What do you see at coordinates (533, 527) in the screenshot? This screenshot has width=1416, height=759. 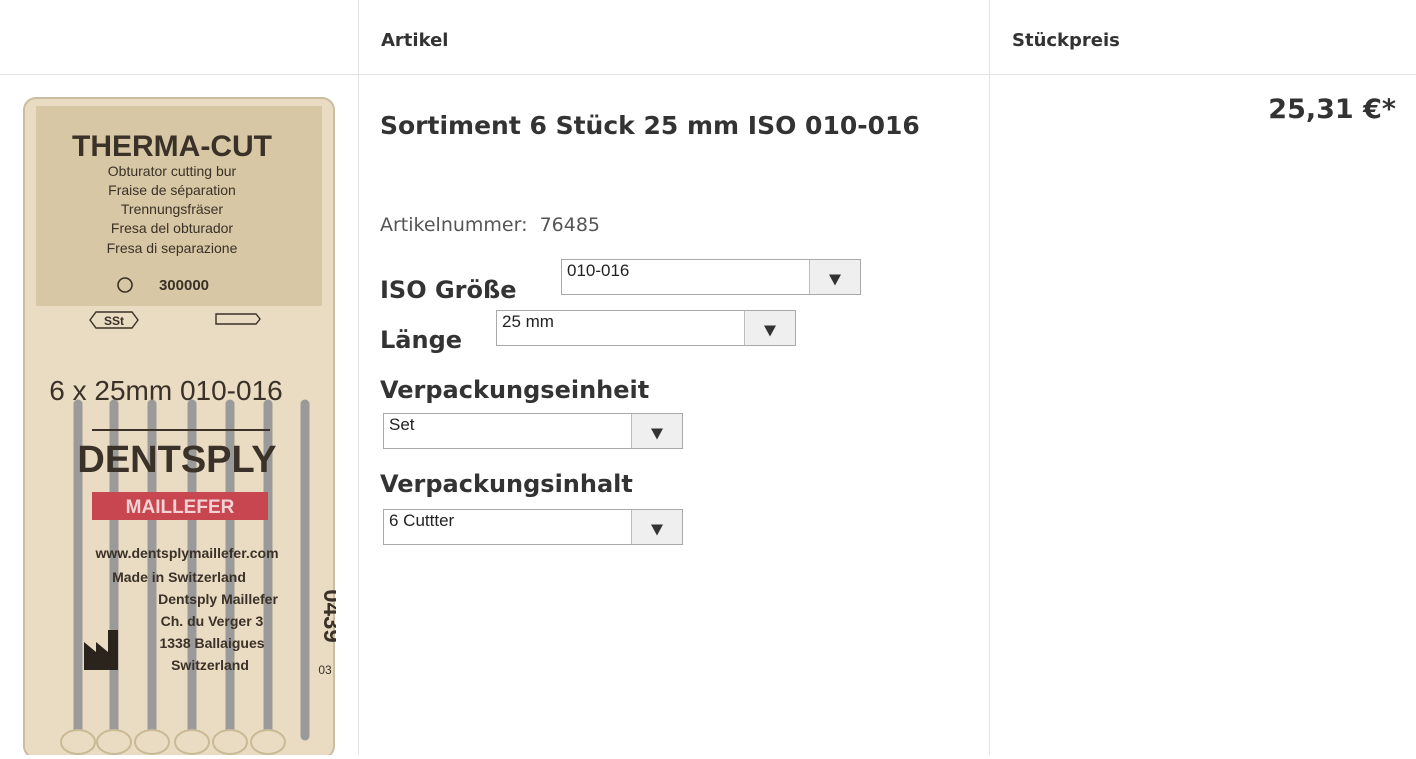 I see `packaging-content-select: 6 Cuttter` at bounding box center [533, 527].